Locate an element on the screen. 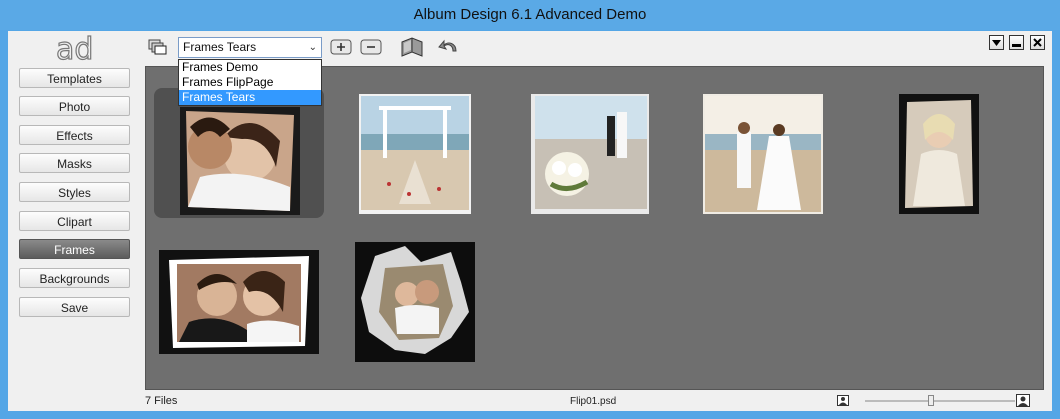  sidebar-item-backgrounds: Backgrounds is located at coordinates (74, 278).